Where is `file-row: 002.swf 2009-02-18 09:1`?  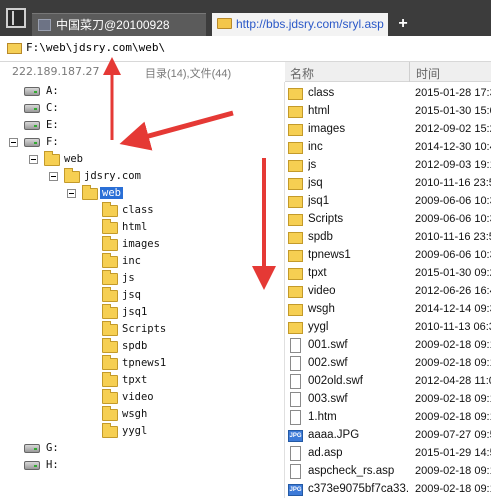 file-row: 002.swf 2009-02-18 09:1 is located at coordinates (388, 364).